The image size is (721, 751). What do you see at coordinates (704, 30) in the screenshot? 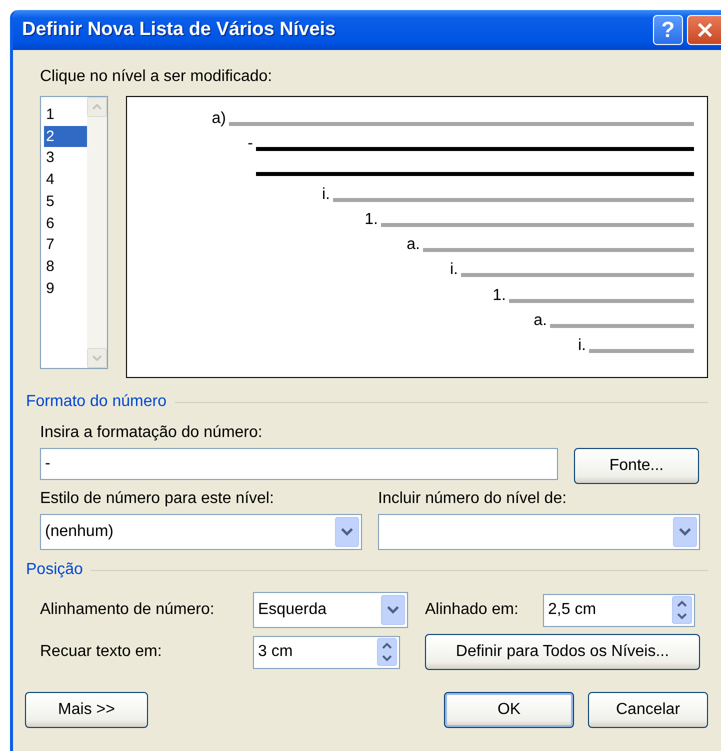
I see `close-button` at bounding box center [704, 30].